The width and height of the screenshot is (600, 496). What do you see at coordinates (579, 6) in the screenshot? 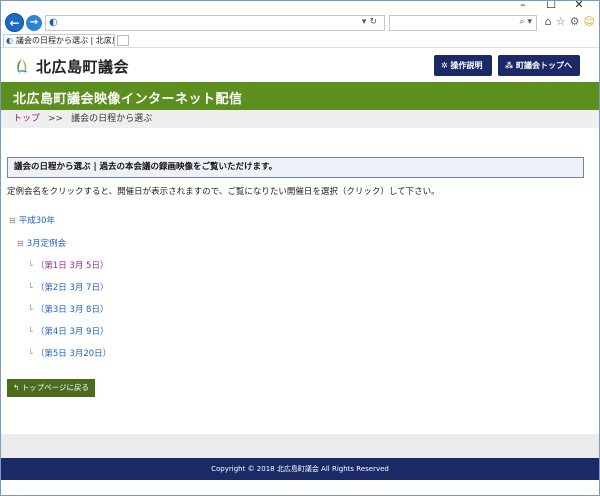
I see `close-window-button: ✕` at bounding box center [579, 6].